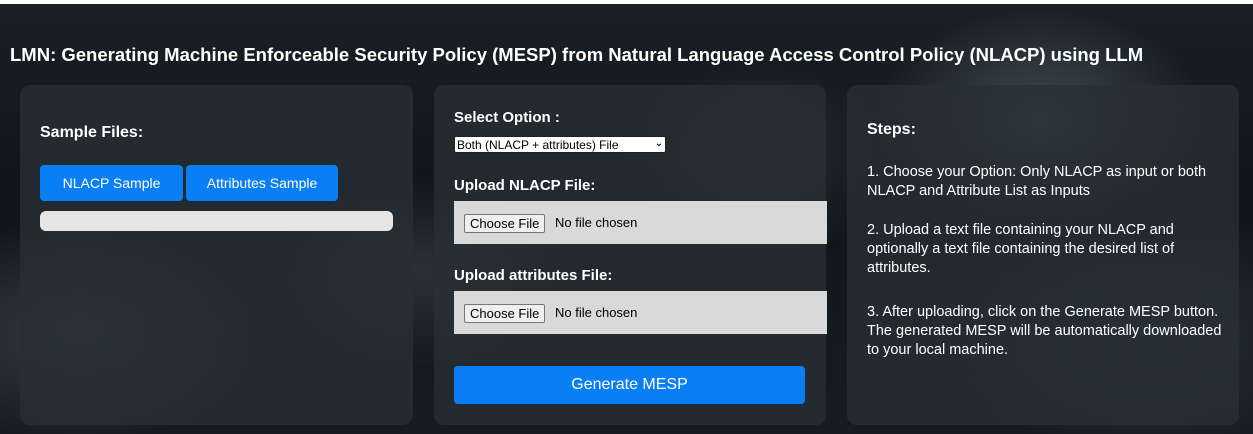 Image resolution: width=1253 pixels, height=434 pixels. Describe the element at coordinates (505, 313) in the screenshot. I see `attributes-choose-file-button: Choose File` at that location.